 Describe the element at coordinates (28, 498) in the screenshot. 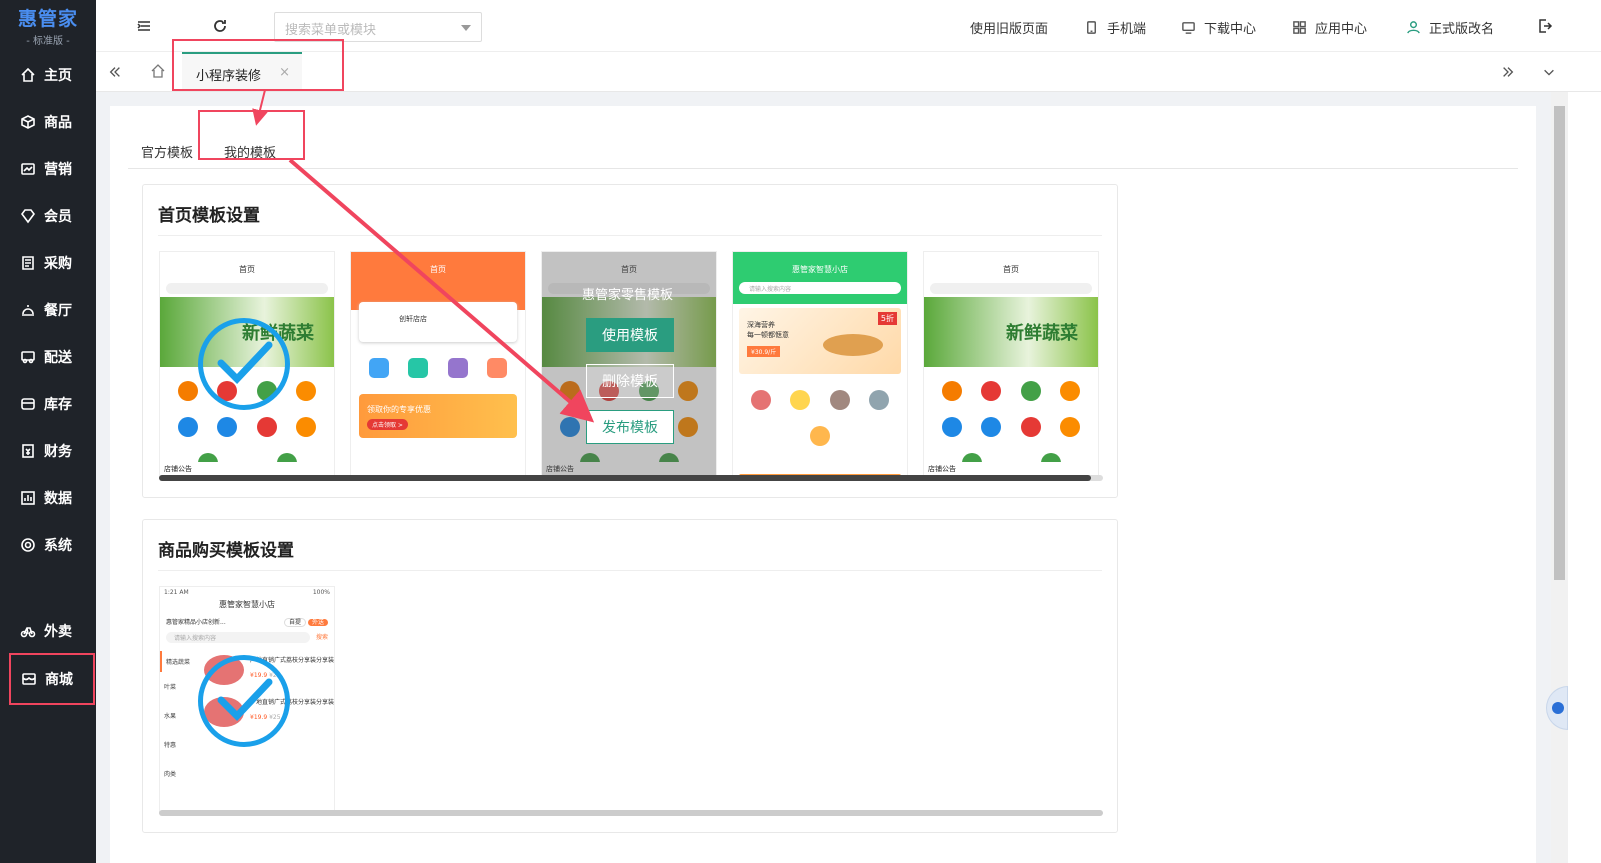

I see `bar-chart-icon` at that location.